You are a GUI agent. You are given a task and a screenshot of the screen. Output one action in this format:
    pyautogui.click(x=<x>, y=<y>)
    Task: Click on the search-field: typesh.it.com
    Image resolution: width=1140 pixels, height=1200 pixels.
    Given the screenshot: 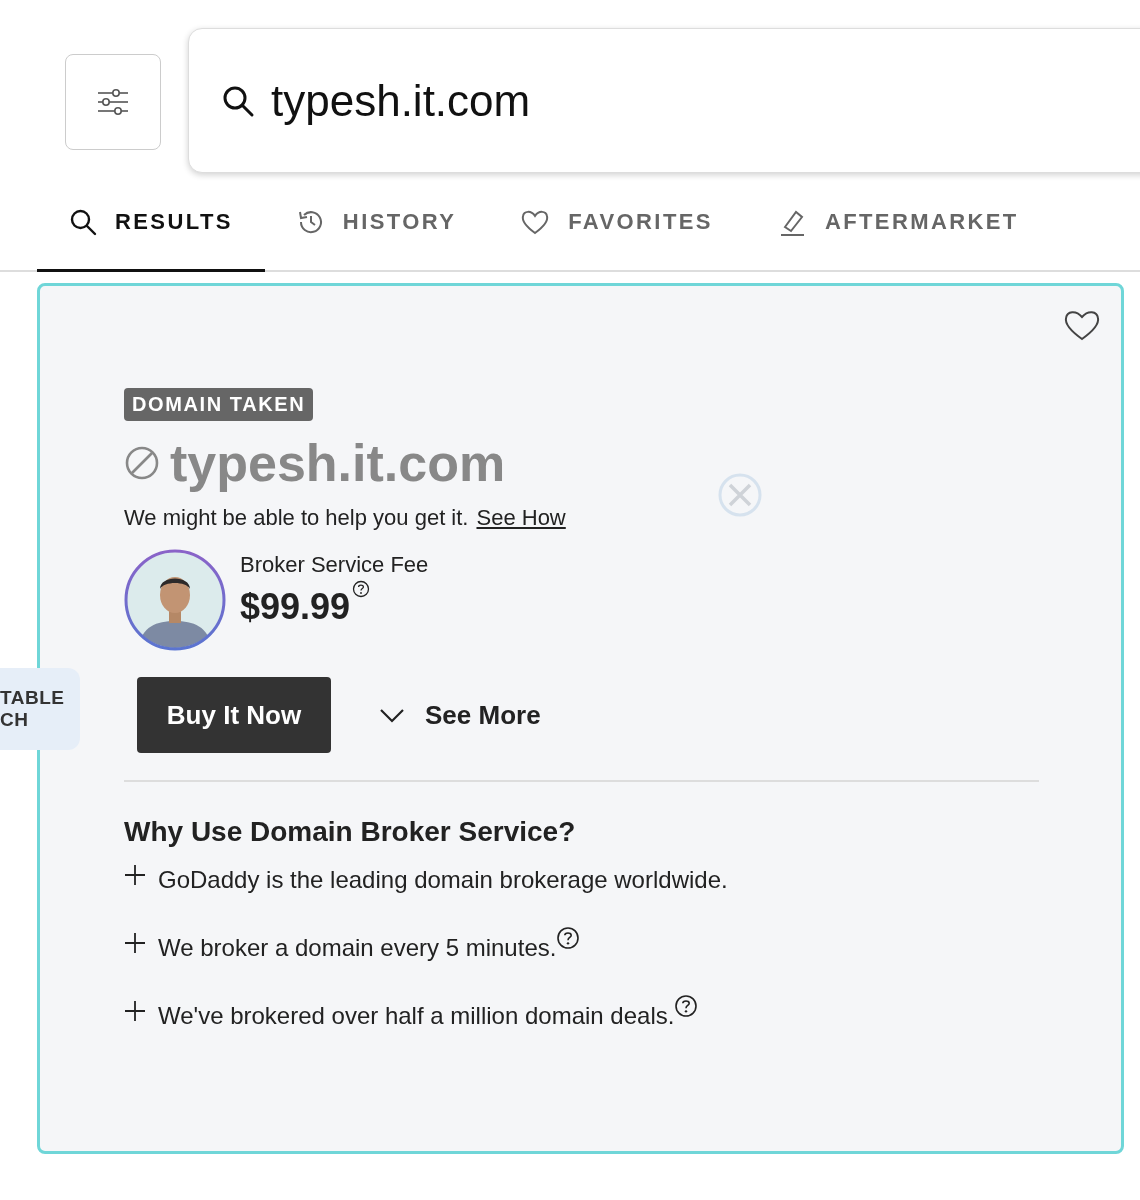 What is the action you would take?
    pyautogui.click(x=664, y=100)
    